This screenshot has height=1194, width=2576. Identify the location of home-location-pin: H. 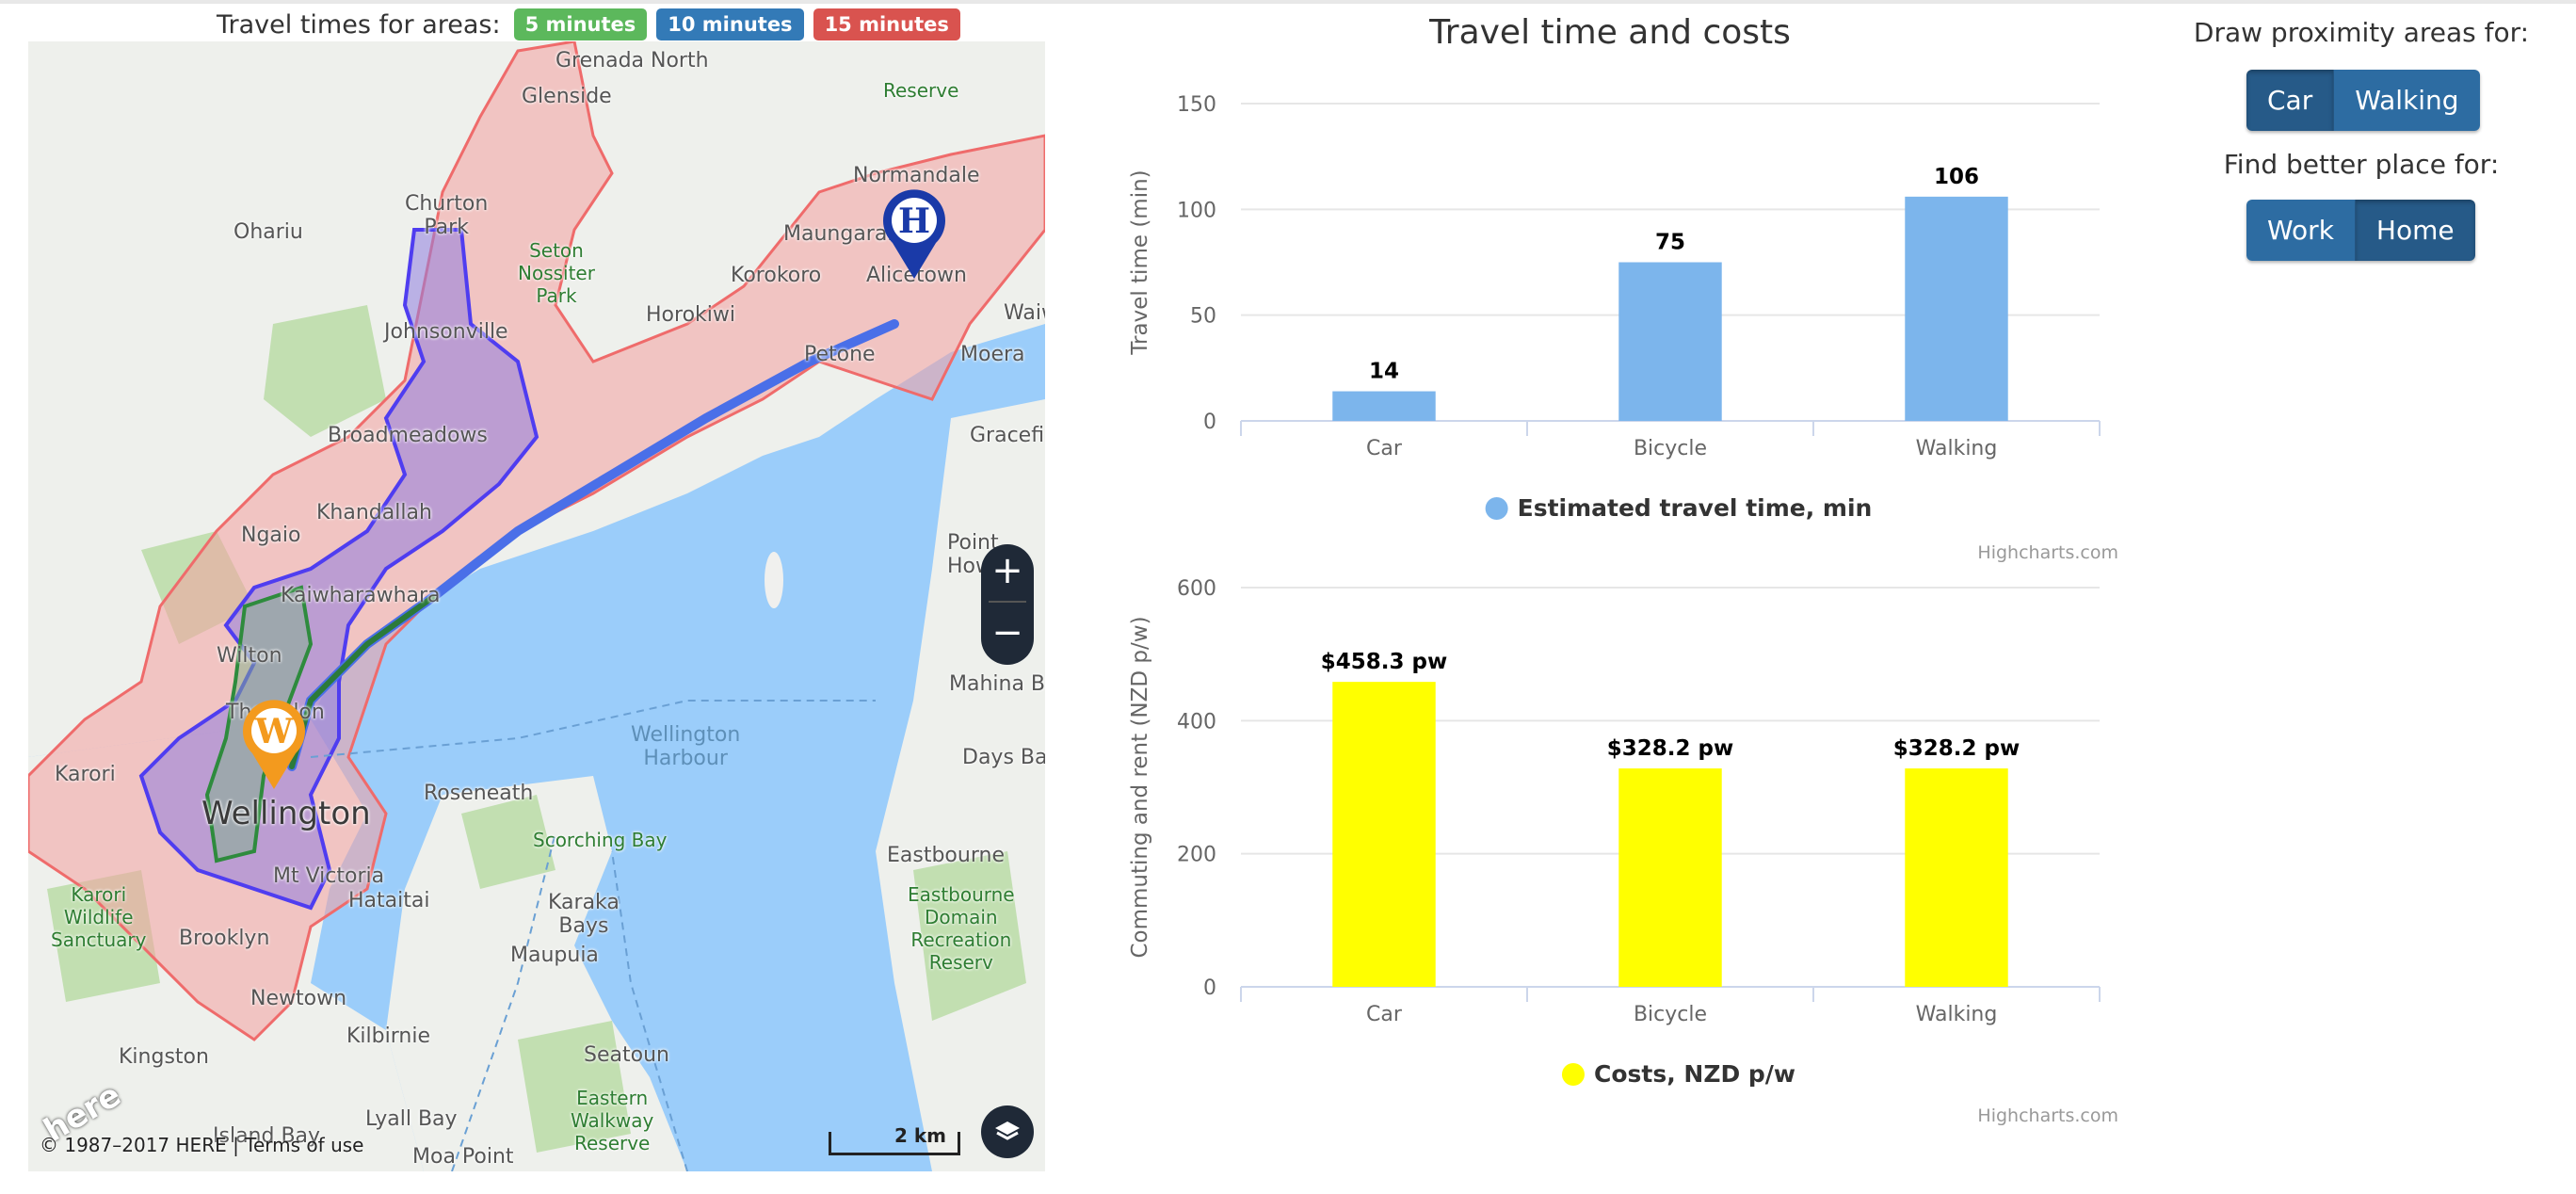
(914, 235).